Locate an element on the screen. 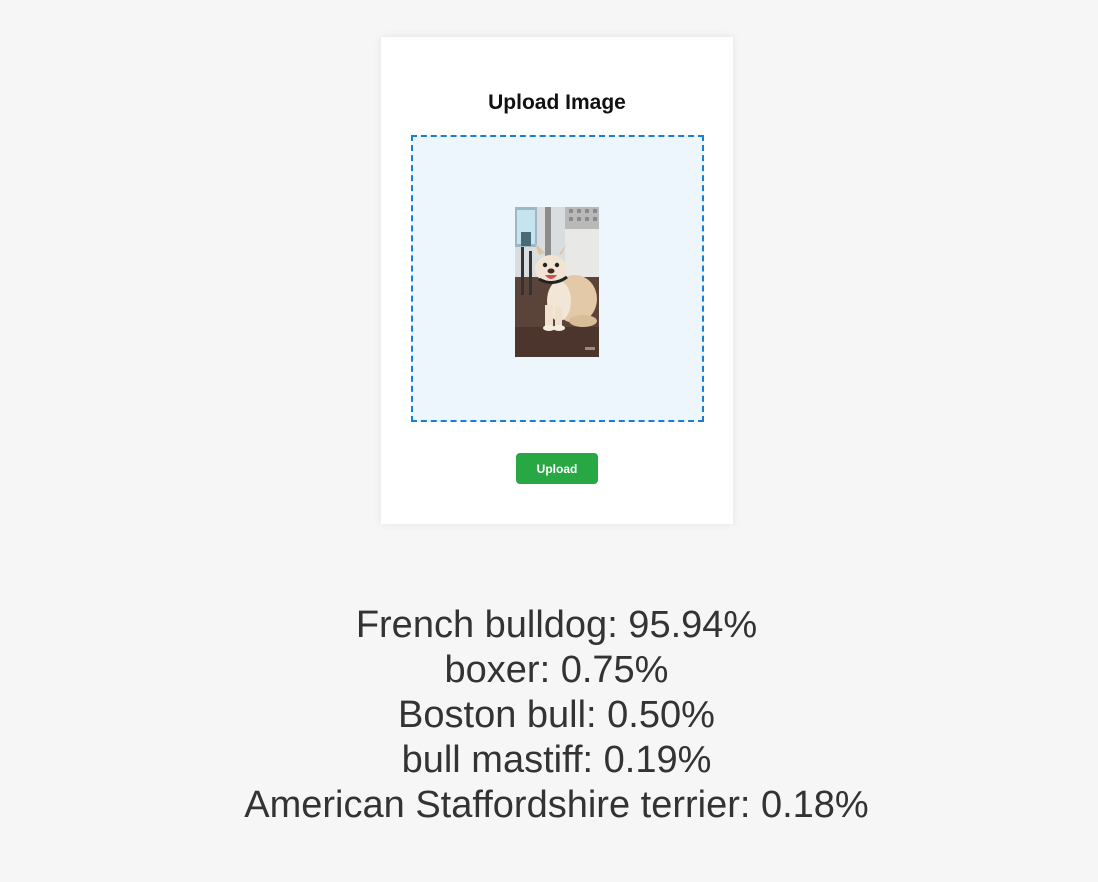 Image resolution: width=1098 pixels, height=882 pixels. image-dropzone is located at coordinates (557, 278).